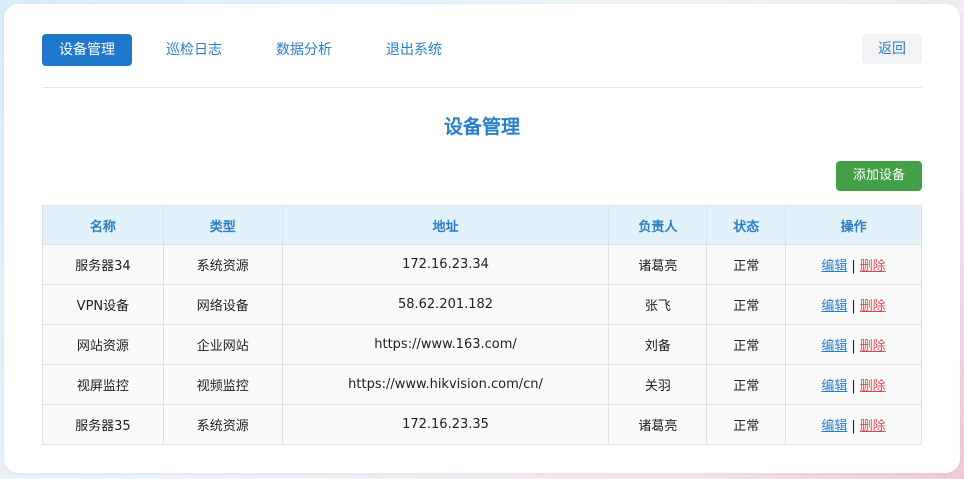 The width and height of the screenshot is (964, 479). What do you see at coordinates (103, 424) in the screenshot?
I see `cell-name: 服务器35` at bounding box center [103, 424].